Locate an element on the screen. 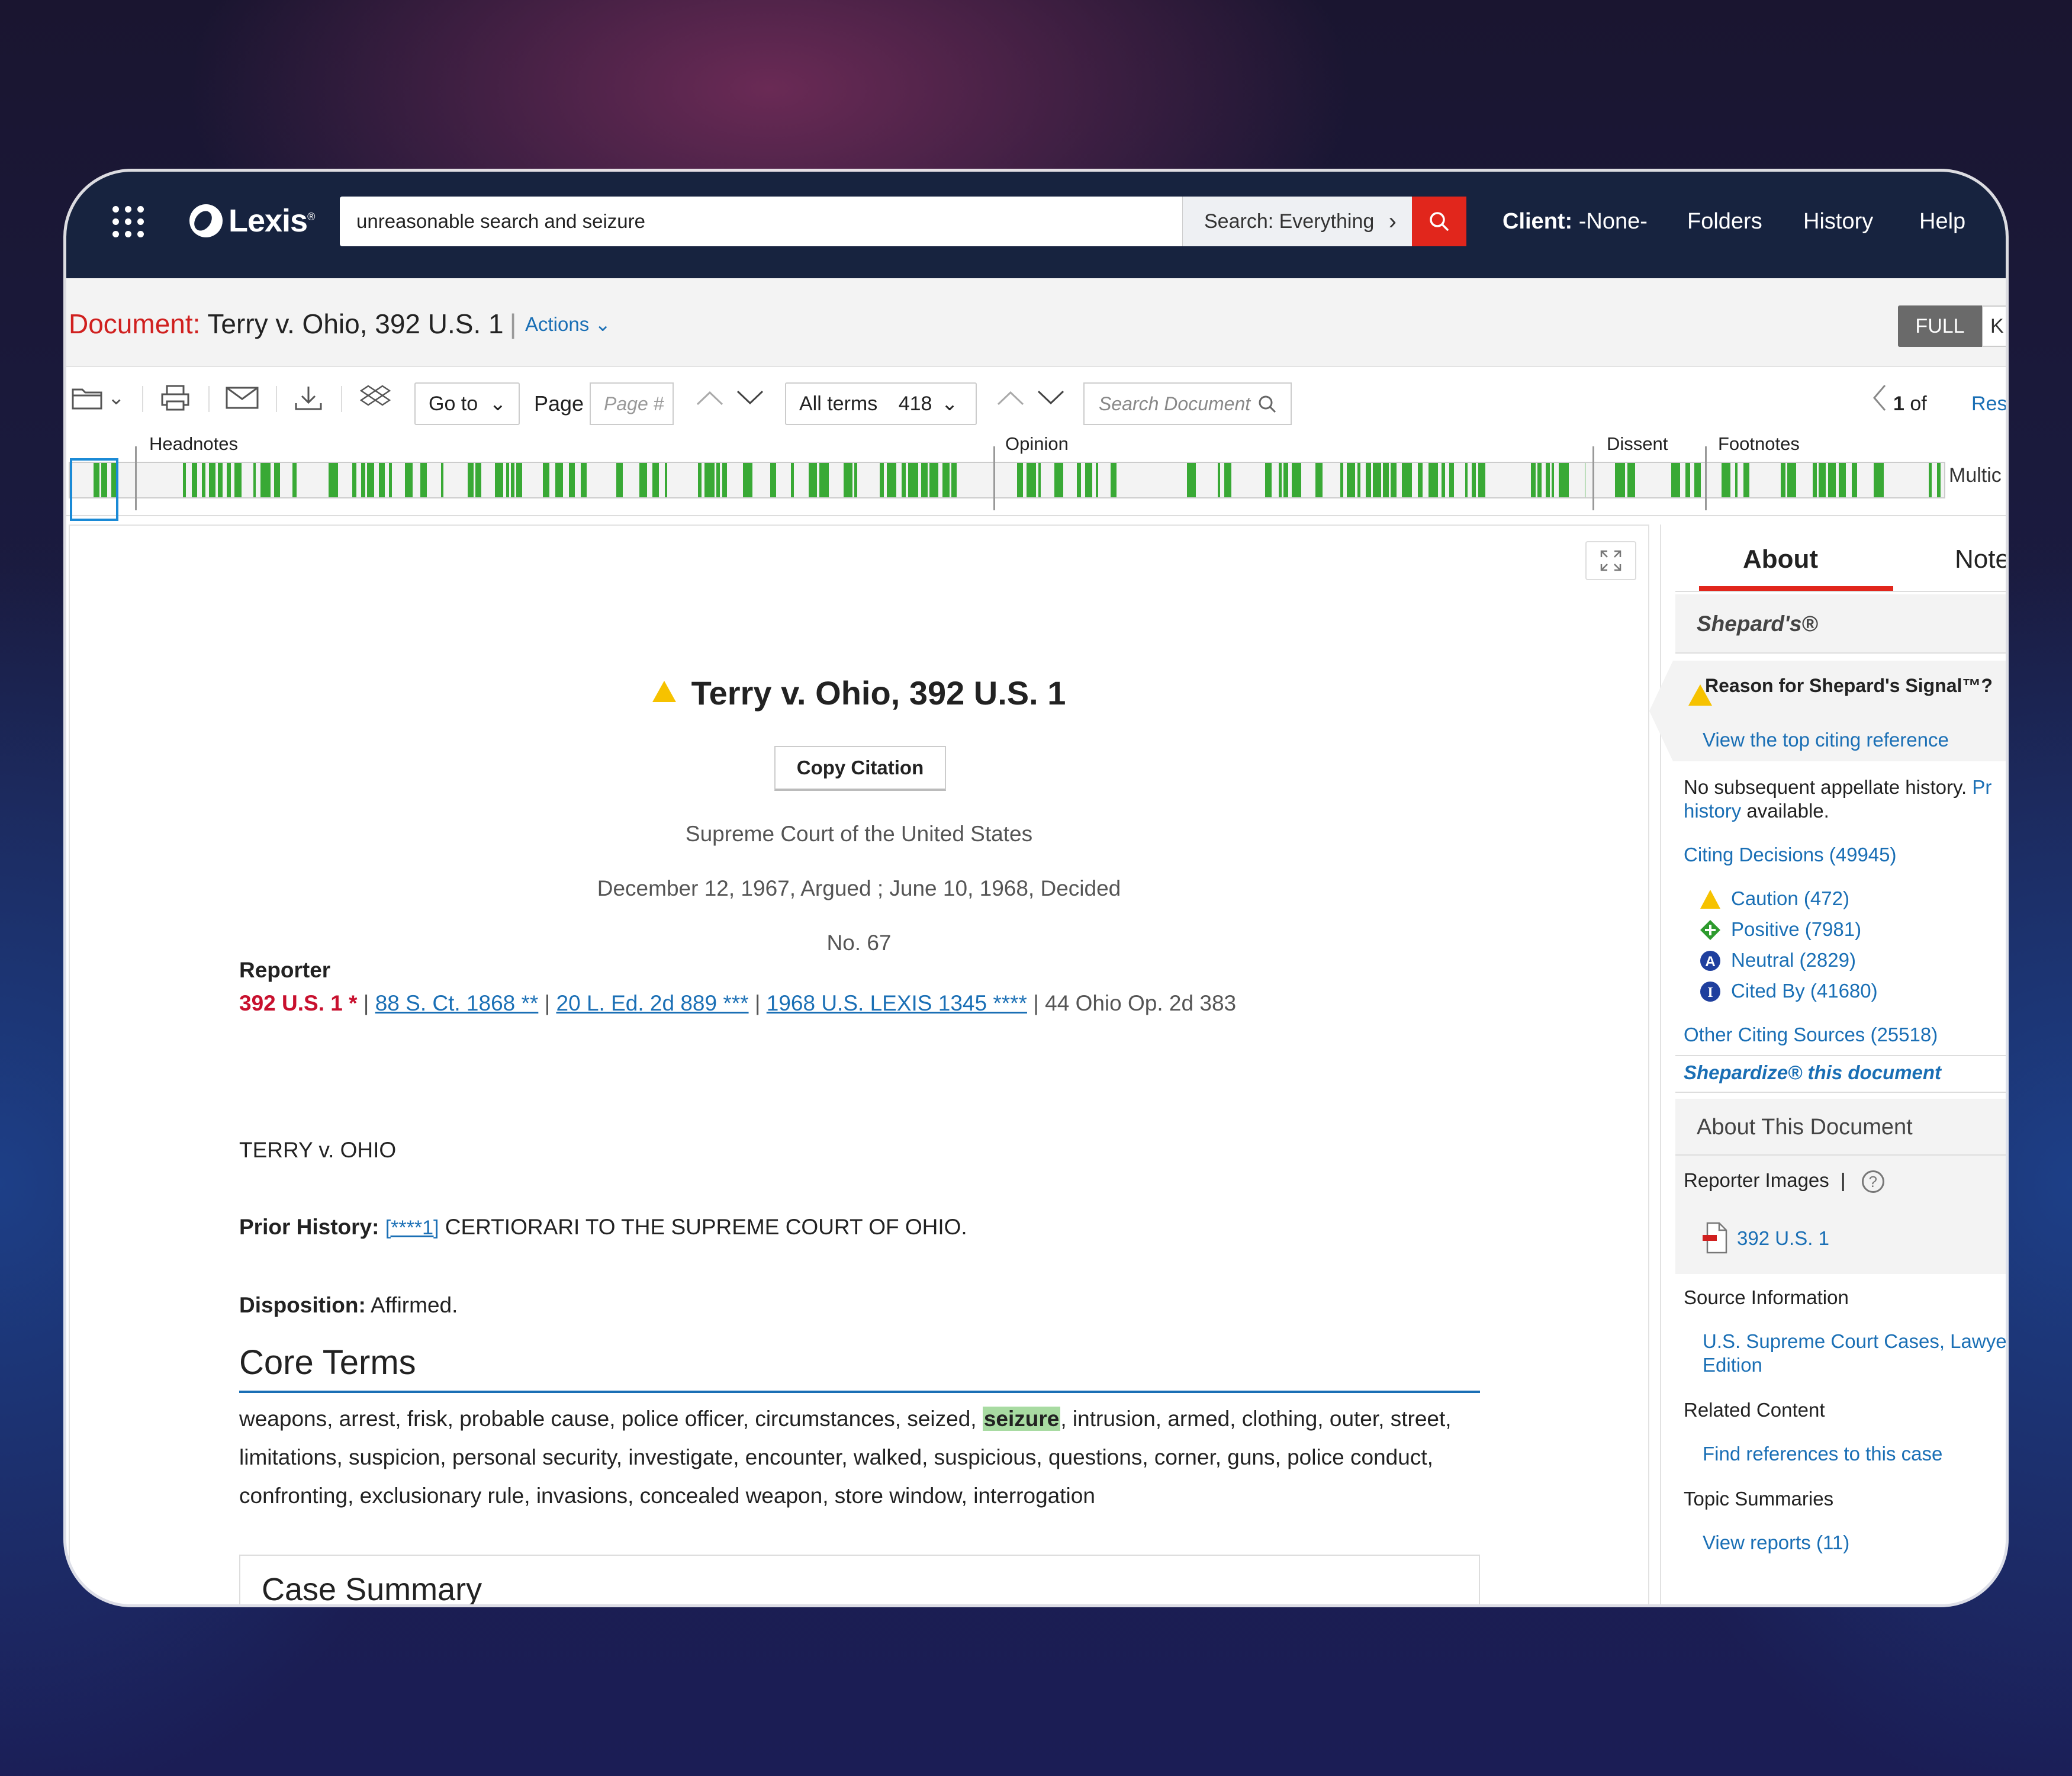  tab-about: About is located at coordinates (1781, 559).